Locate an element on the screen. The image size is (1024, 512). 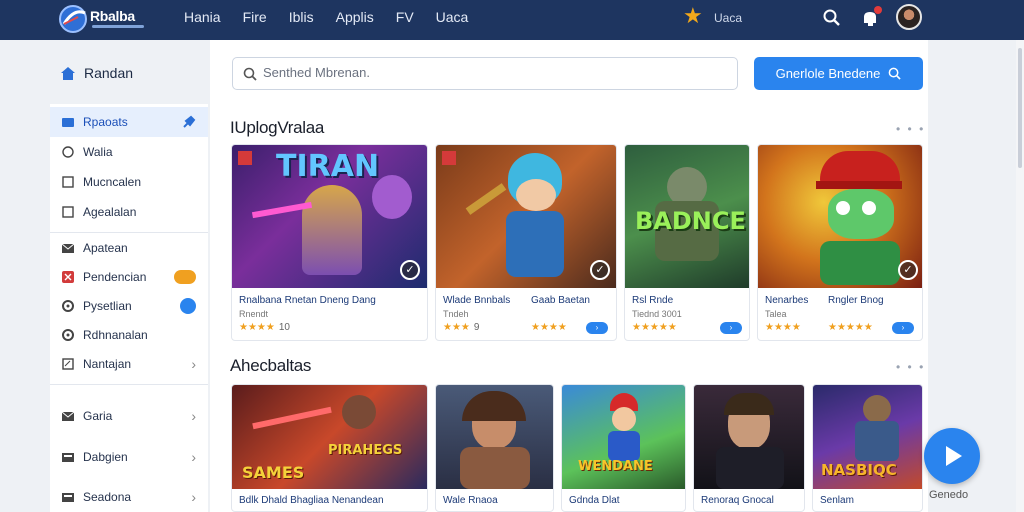
folder-icon is located at coordinates (68, 122).